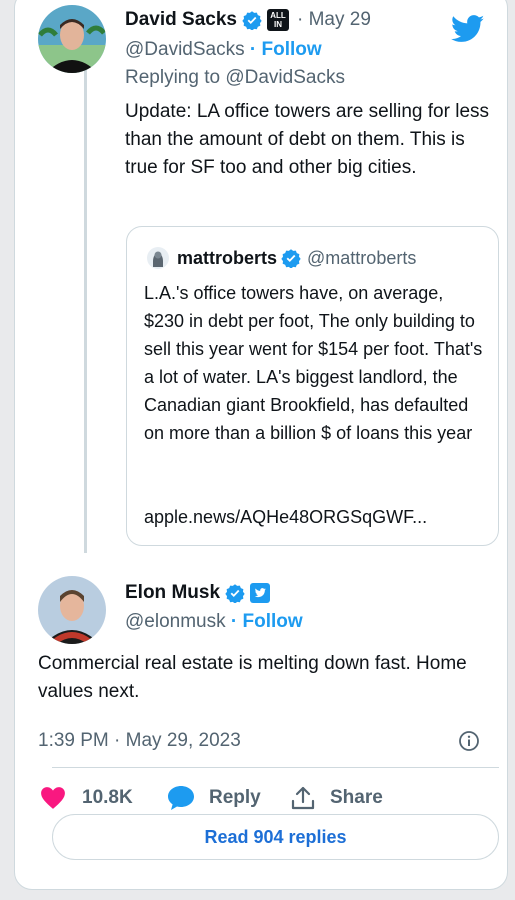  What do you see at coordinates (467, 29) in the screenshot?
I see `twitter-bird-icon` at bounding box center [467, 29].